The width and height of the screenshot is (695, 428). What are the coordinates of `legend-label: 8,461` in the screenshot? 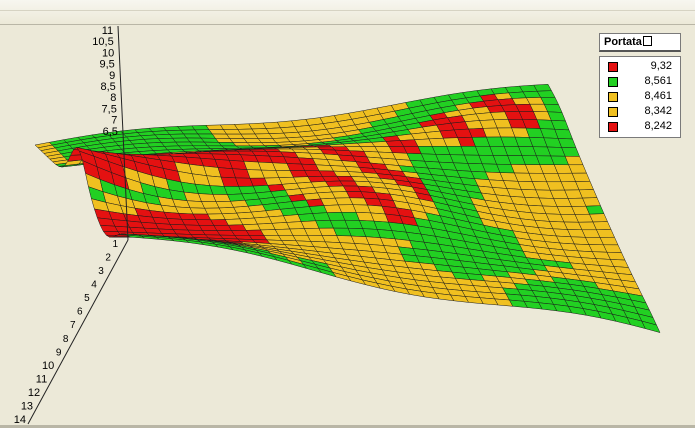 It's located at (658, 96).